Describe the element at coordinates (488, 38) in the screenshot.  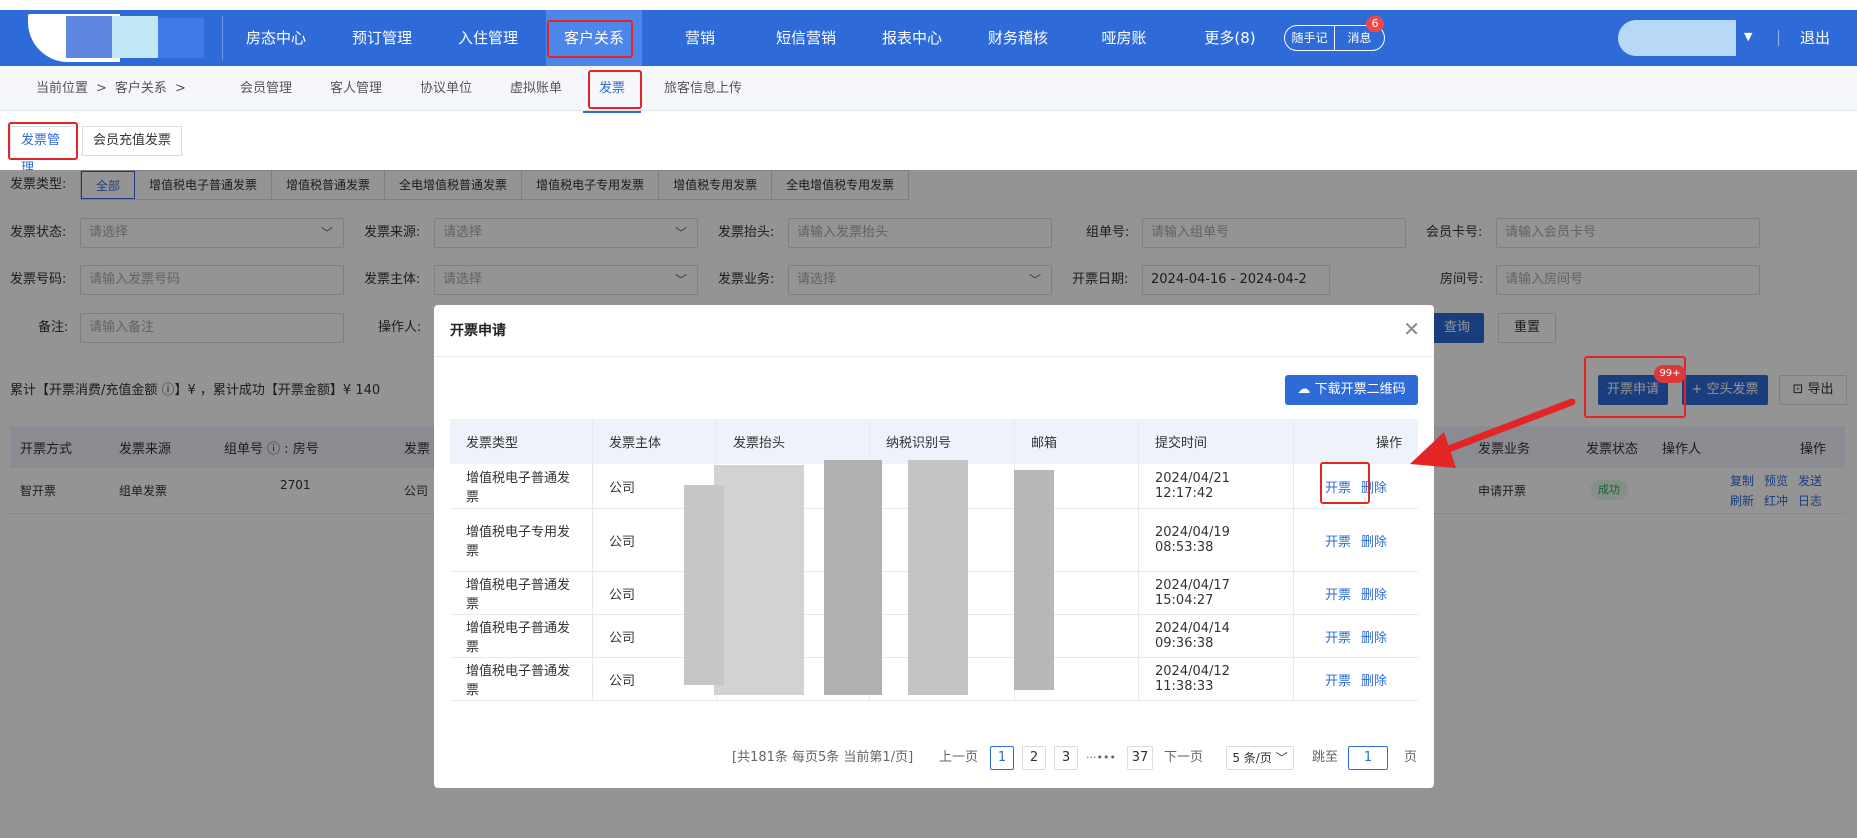
I see `nav-checkin: 入住管理` at that location.